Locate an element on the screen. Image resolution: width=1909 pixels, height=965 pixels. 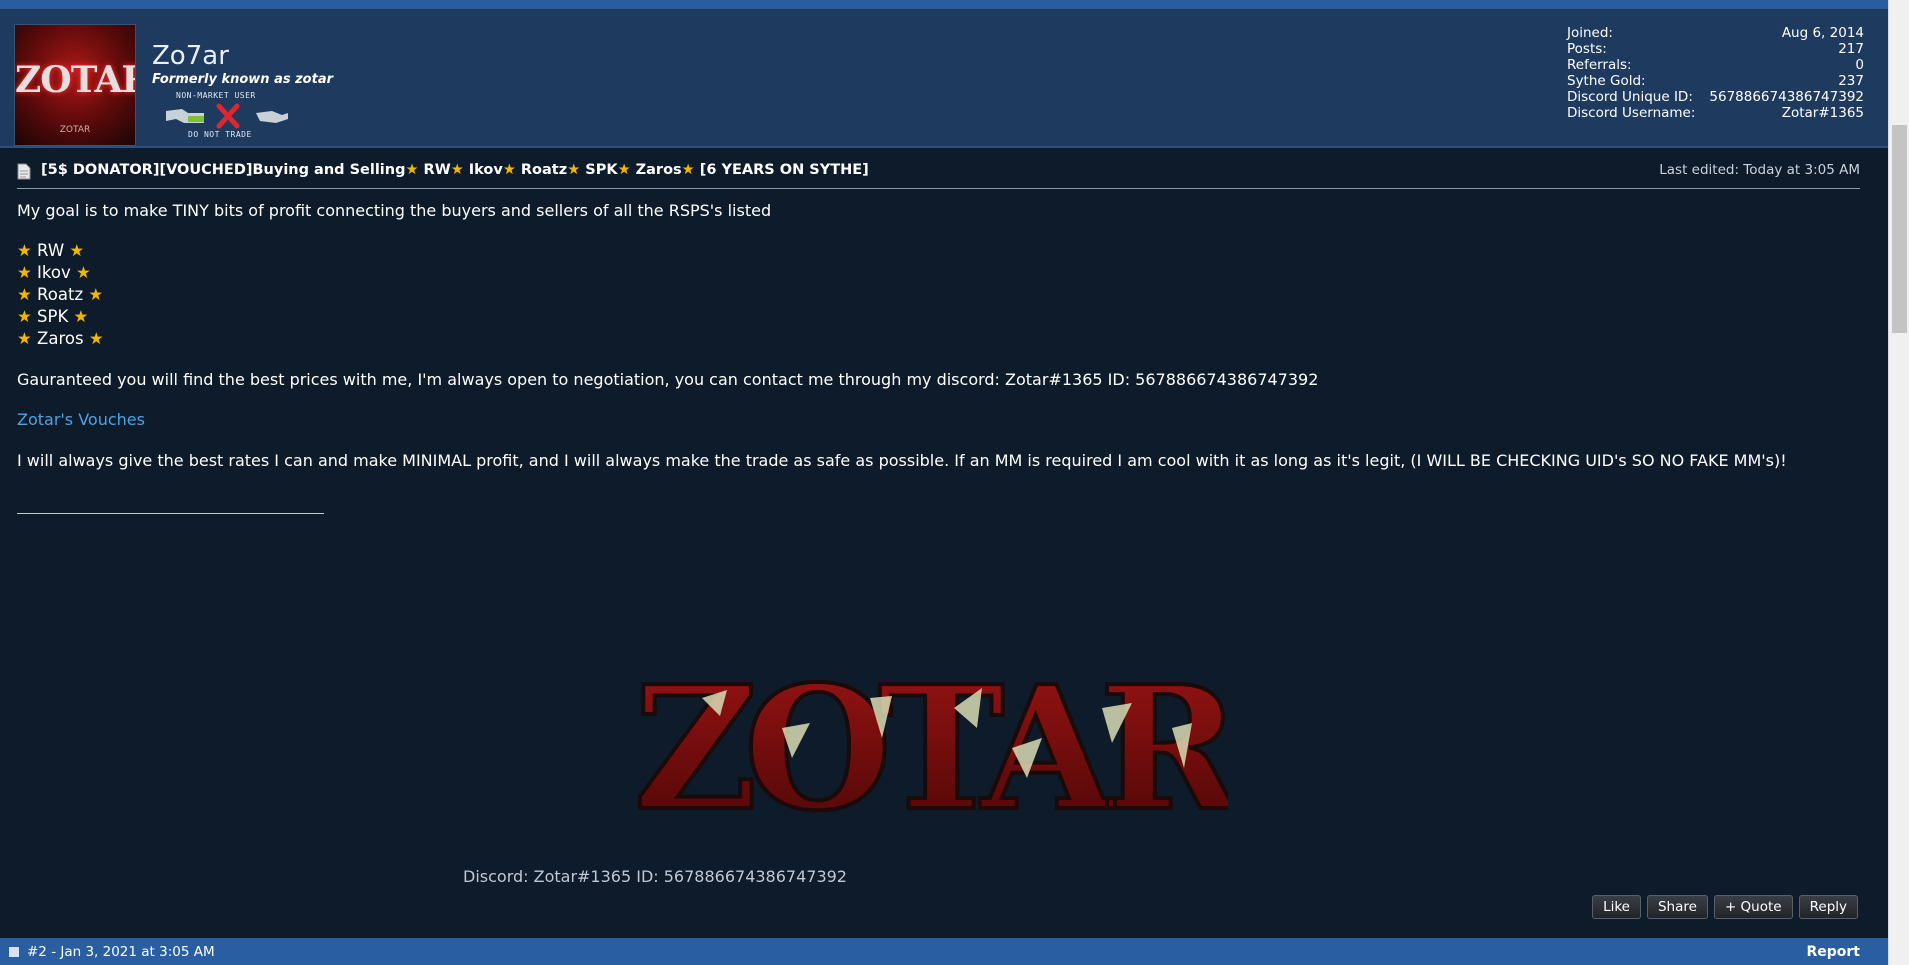
list-item: ★ SPK ★ is located at coordinates (53, 316).